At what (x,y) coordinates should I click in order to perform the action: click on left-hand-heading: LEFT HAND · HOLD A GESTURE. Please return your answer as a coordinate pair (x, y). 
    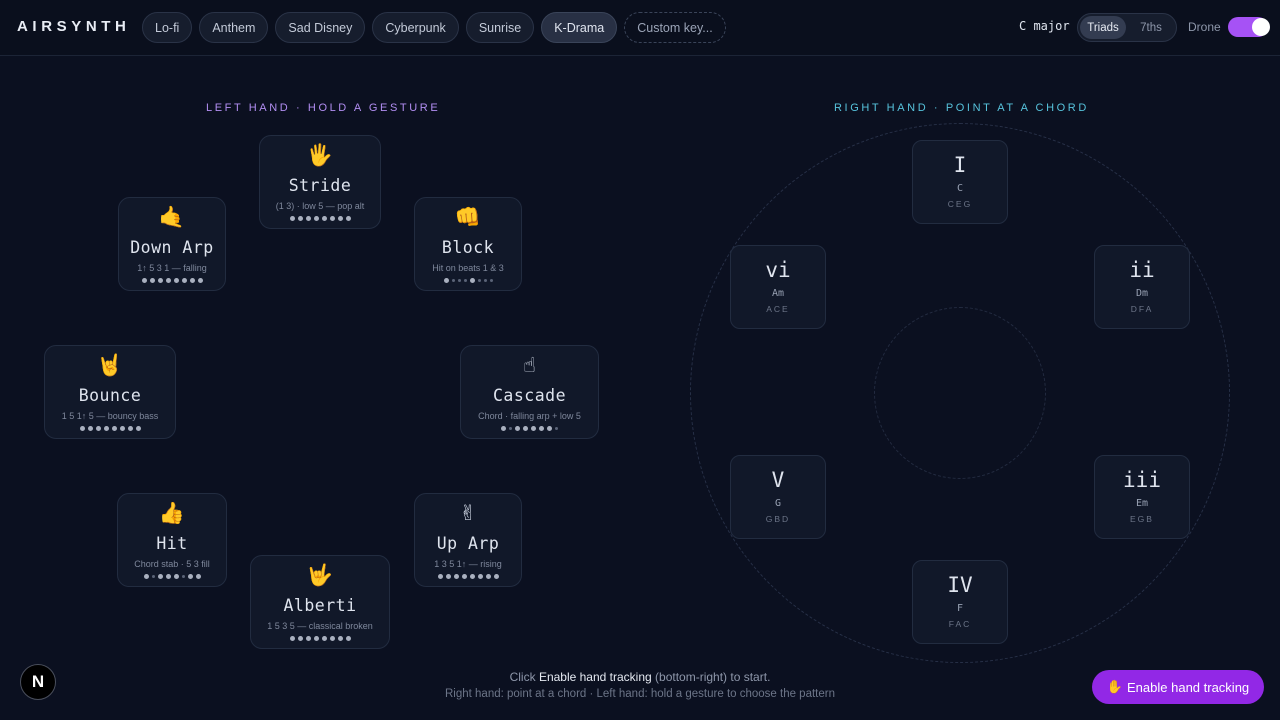
    Looking at the image, I should click on (323, 108).